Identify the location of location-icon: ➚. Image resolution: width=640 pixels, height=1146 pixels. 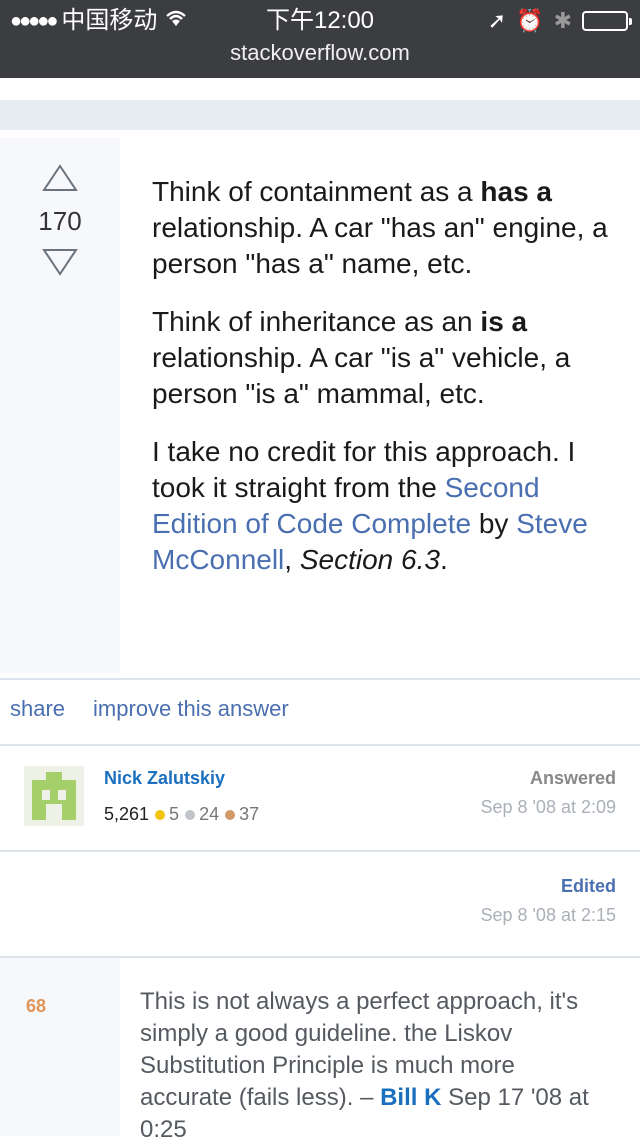
(497, 20).